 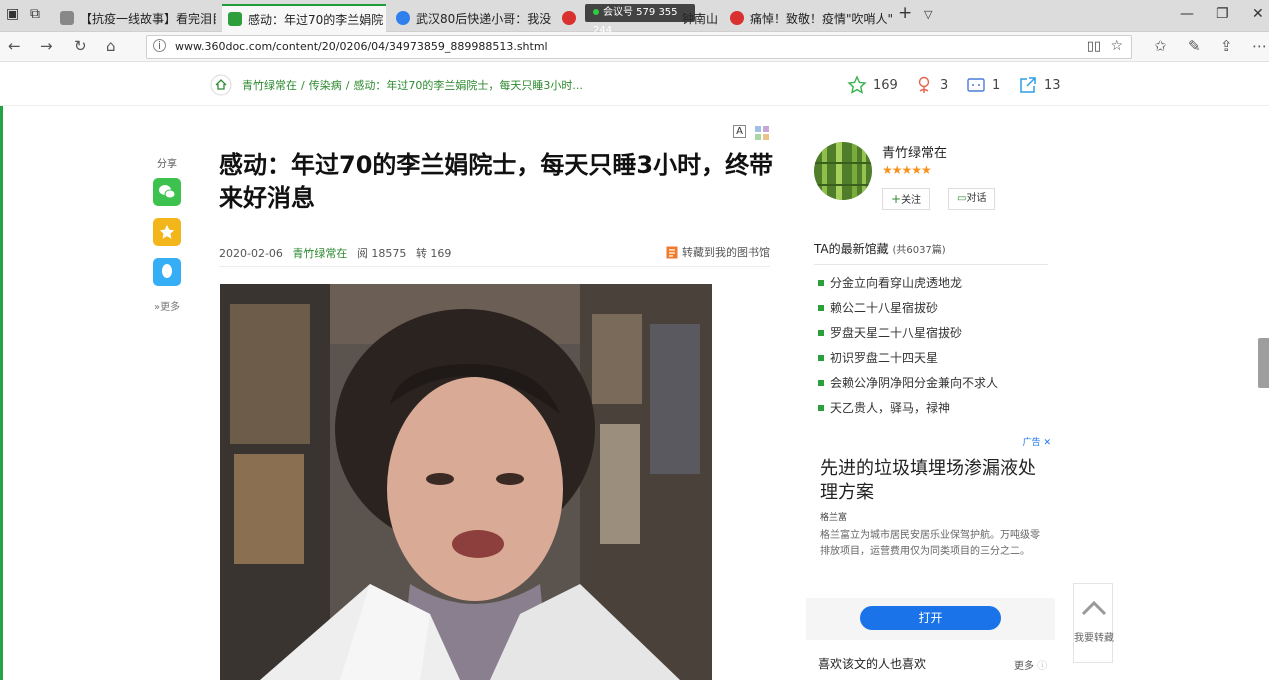 I want to click on article-meta: 2020-02-06 青竹绿常在 阅 18575 转 169, so click(x=338, y=253).